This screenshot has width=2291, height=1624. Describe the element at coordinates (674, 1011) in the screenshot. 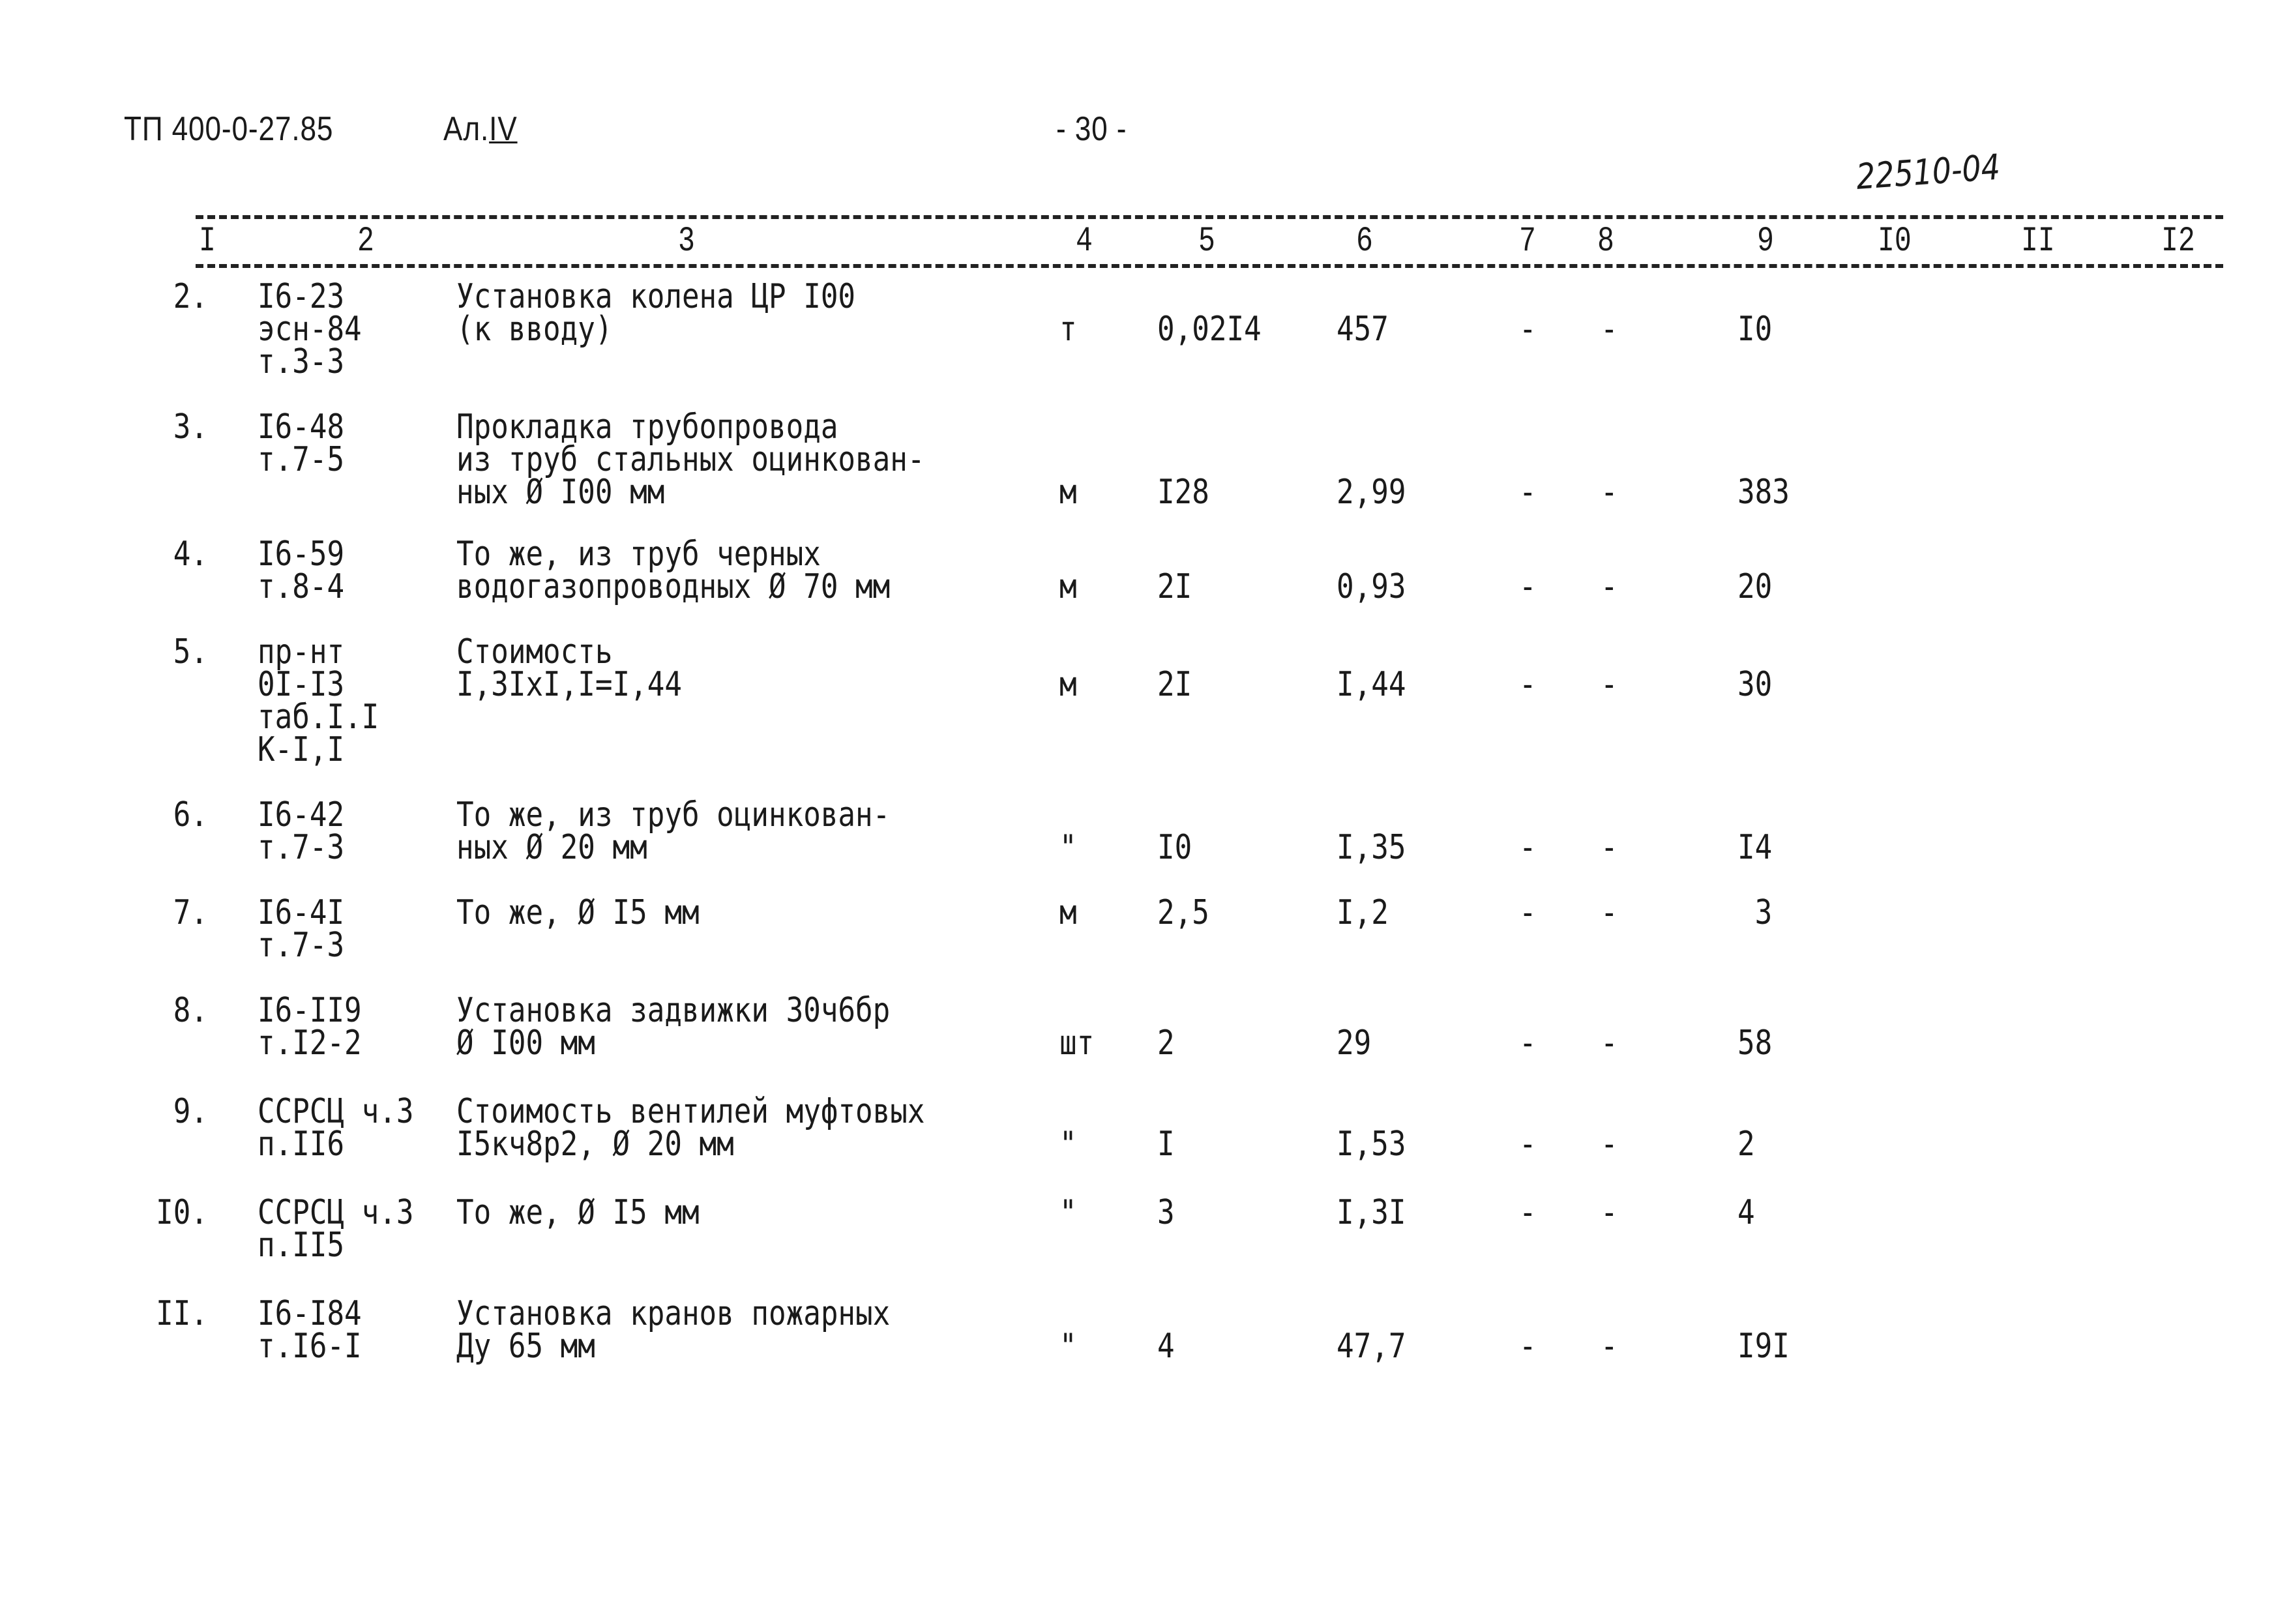

I see `work-description-line: Установка задвижки 30ч6бр` at that location.